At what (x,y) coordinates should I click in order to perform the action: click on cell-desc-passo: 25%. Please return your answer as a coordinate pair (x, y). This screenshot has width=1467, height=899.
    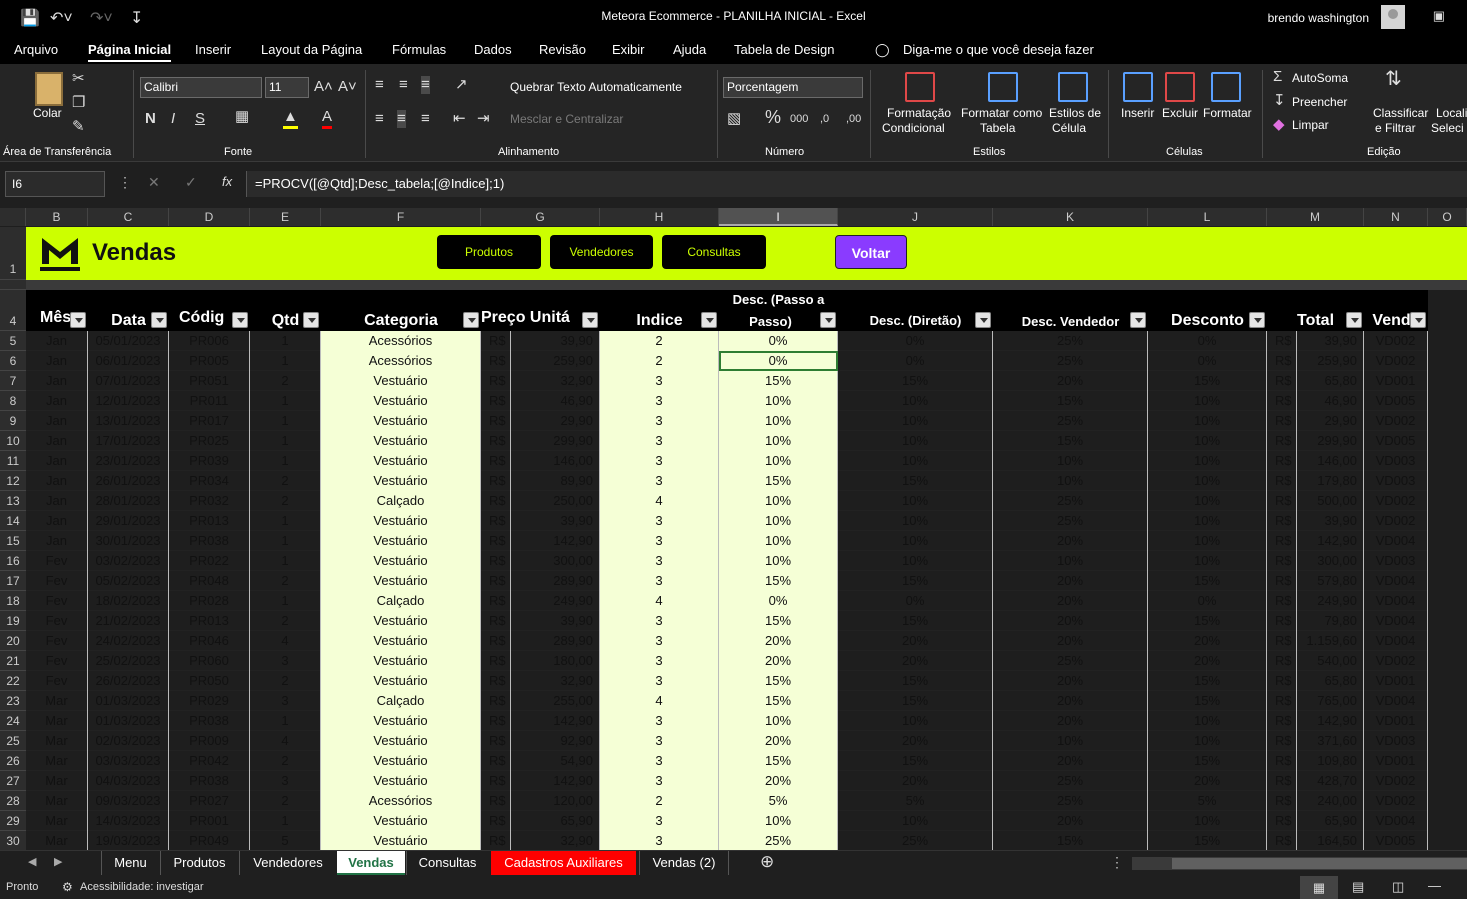
    Looking at the image, I should click on (778, 840).